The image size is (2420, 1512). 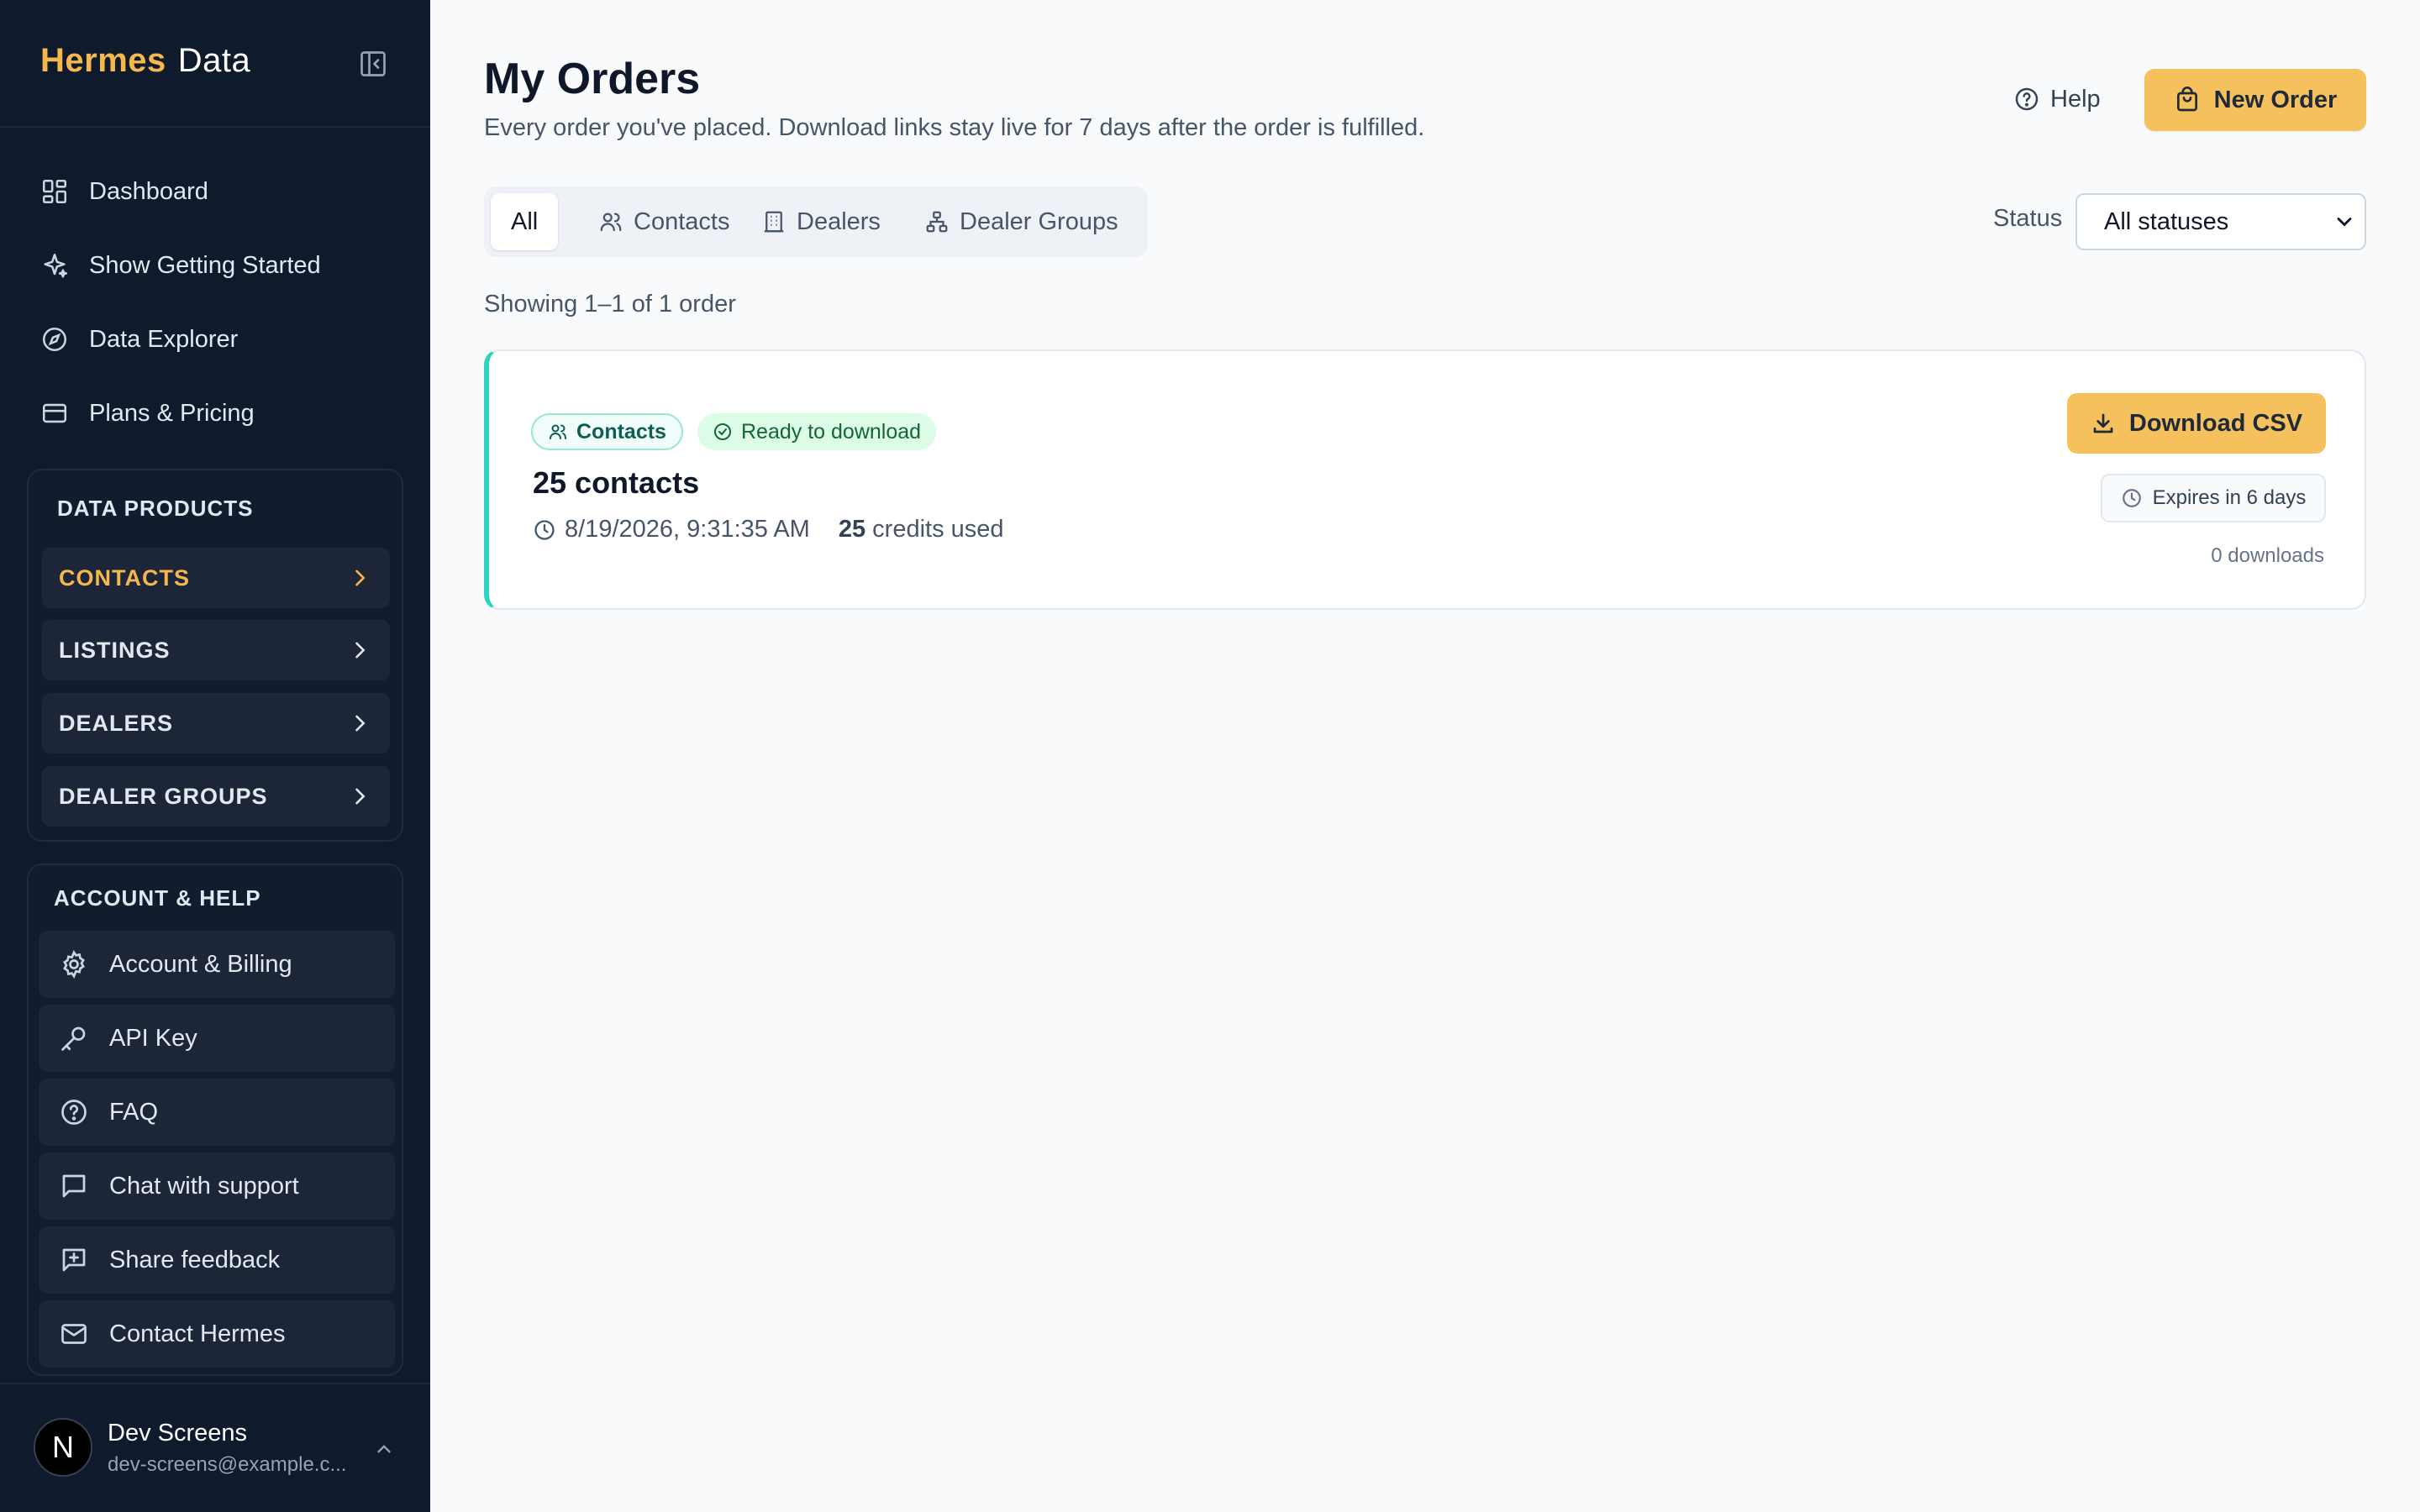 I want to click on new-order-button: New Order, so click(x=2255, y=100).